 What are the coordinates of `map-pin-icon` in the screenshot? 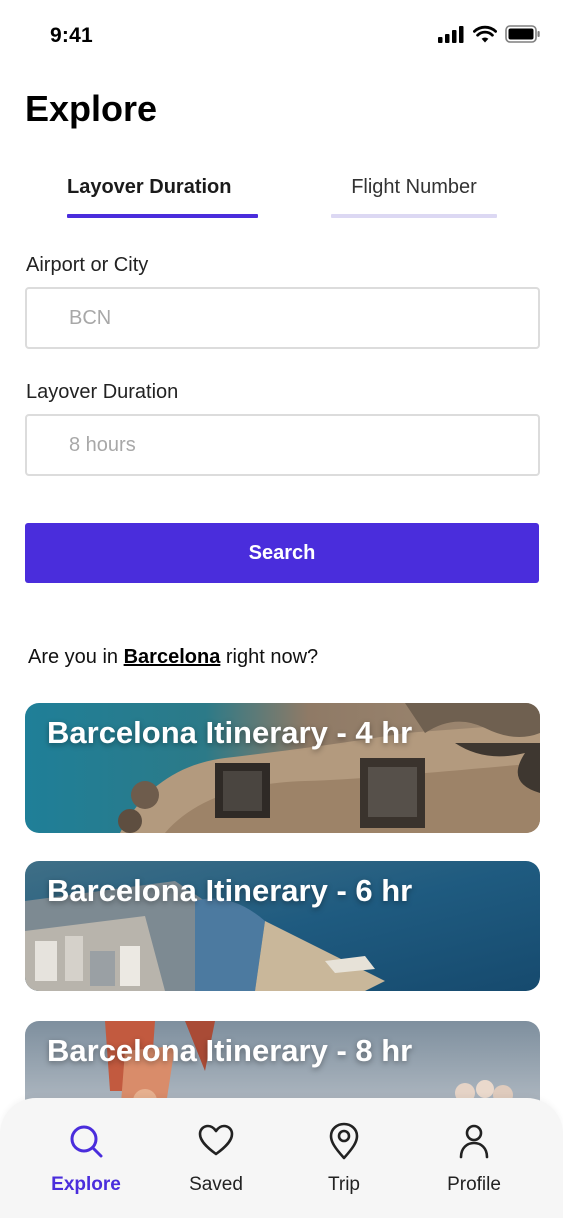 It's located at (344, 1141).